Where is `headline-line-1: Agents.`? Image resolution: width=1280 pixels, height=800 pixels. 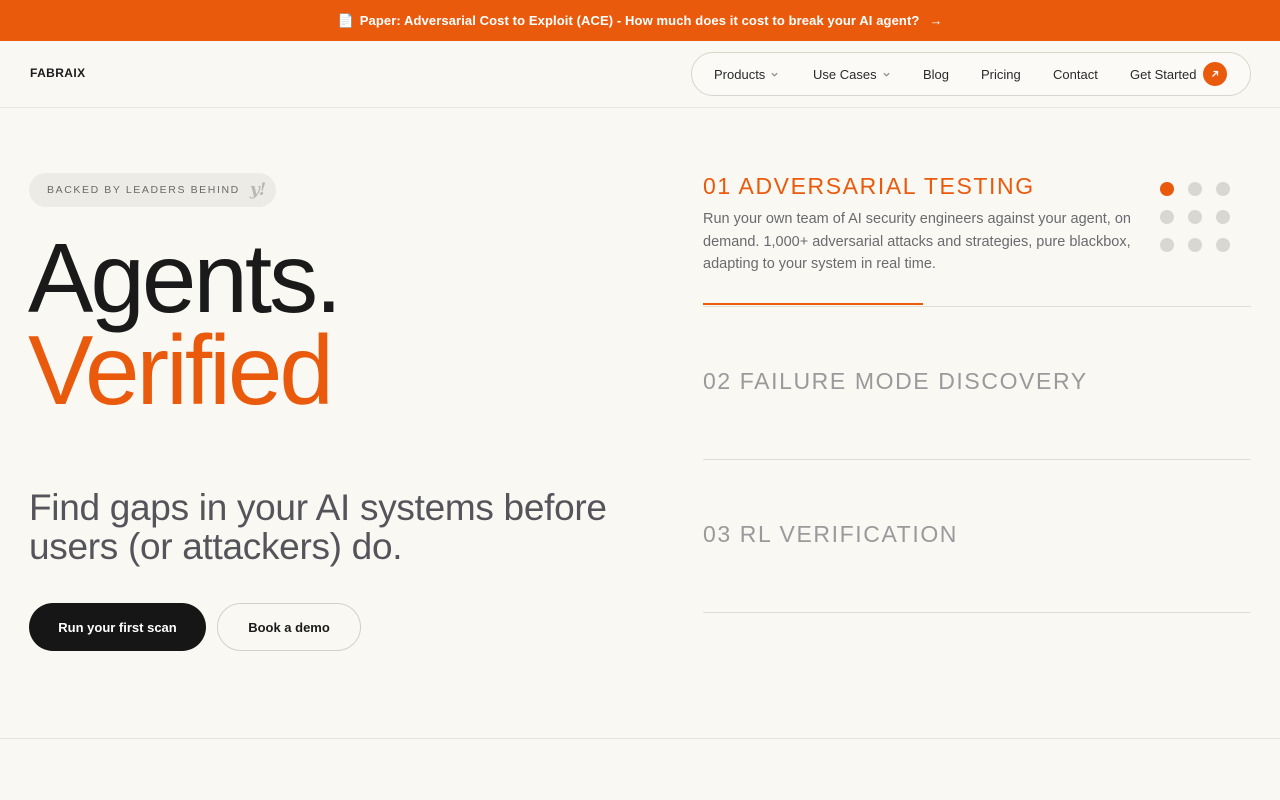 headline-line-1: Agents. is located at coordinates (185, 278).